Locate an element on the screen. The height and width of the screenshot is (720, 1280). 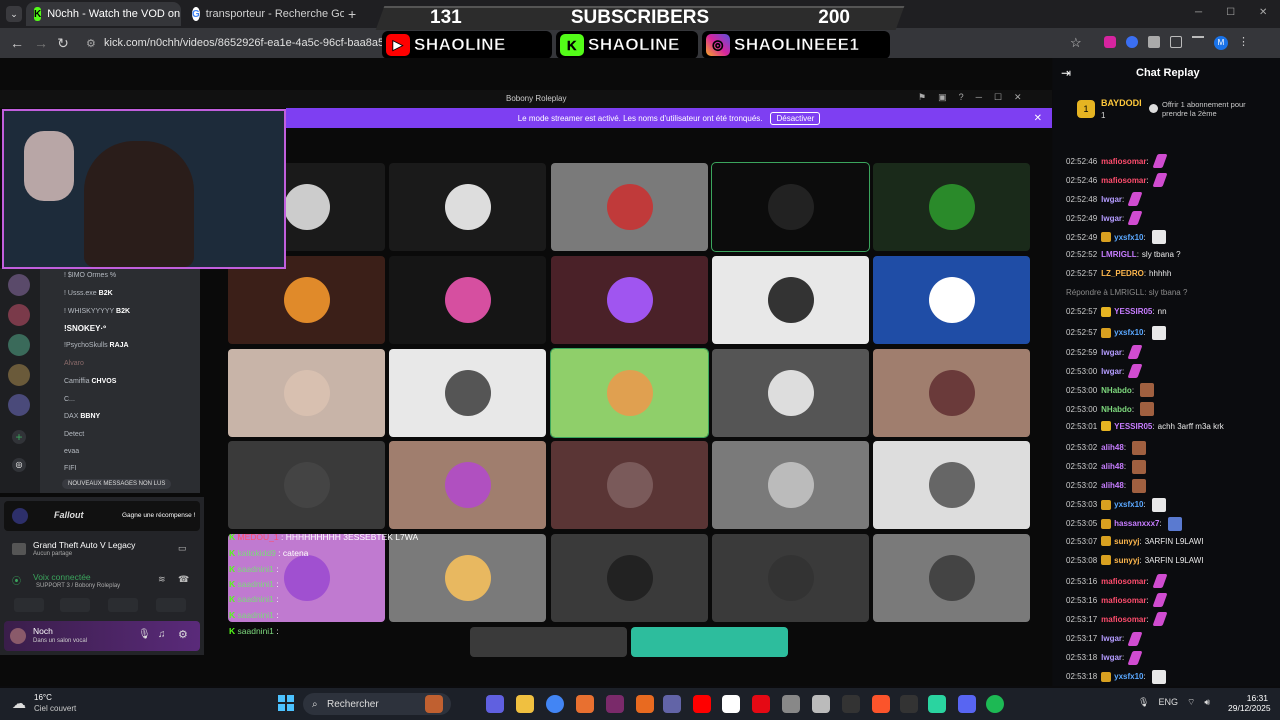
add-server-icon: + is located at coordinates (19, 437).